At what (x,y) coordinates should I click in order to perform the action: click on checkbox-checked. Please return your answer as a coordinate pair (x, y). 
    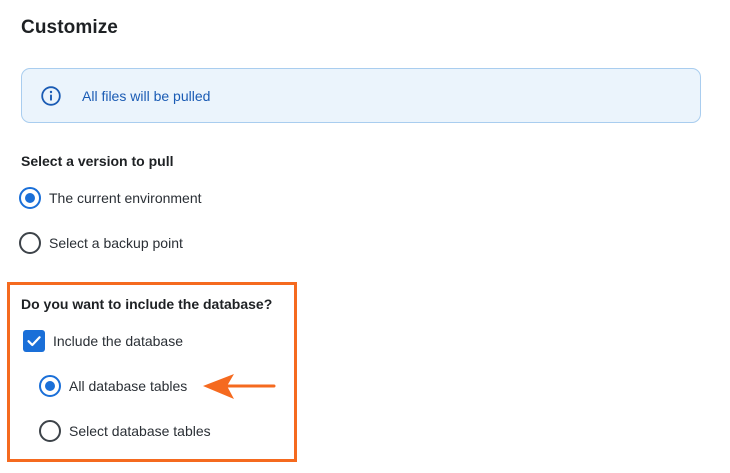
    Looking at the image, I should click on (34, 341).